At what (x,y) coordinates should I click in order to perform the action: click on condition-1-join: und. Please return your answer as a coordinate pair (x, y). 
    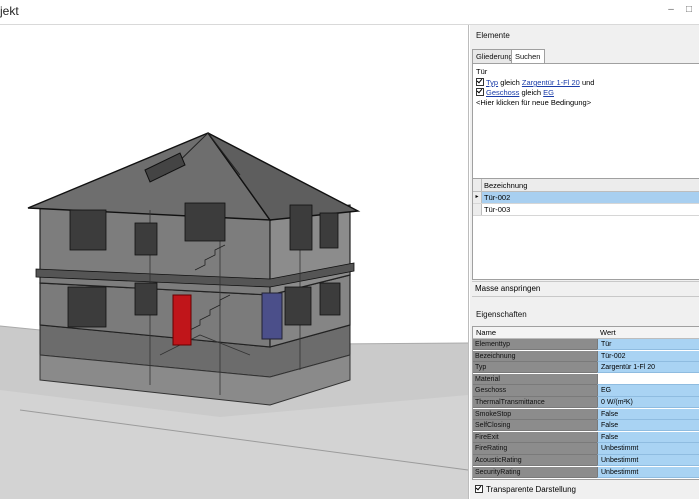
    Looking at the image, I should click on (588, 82).